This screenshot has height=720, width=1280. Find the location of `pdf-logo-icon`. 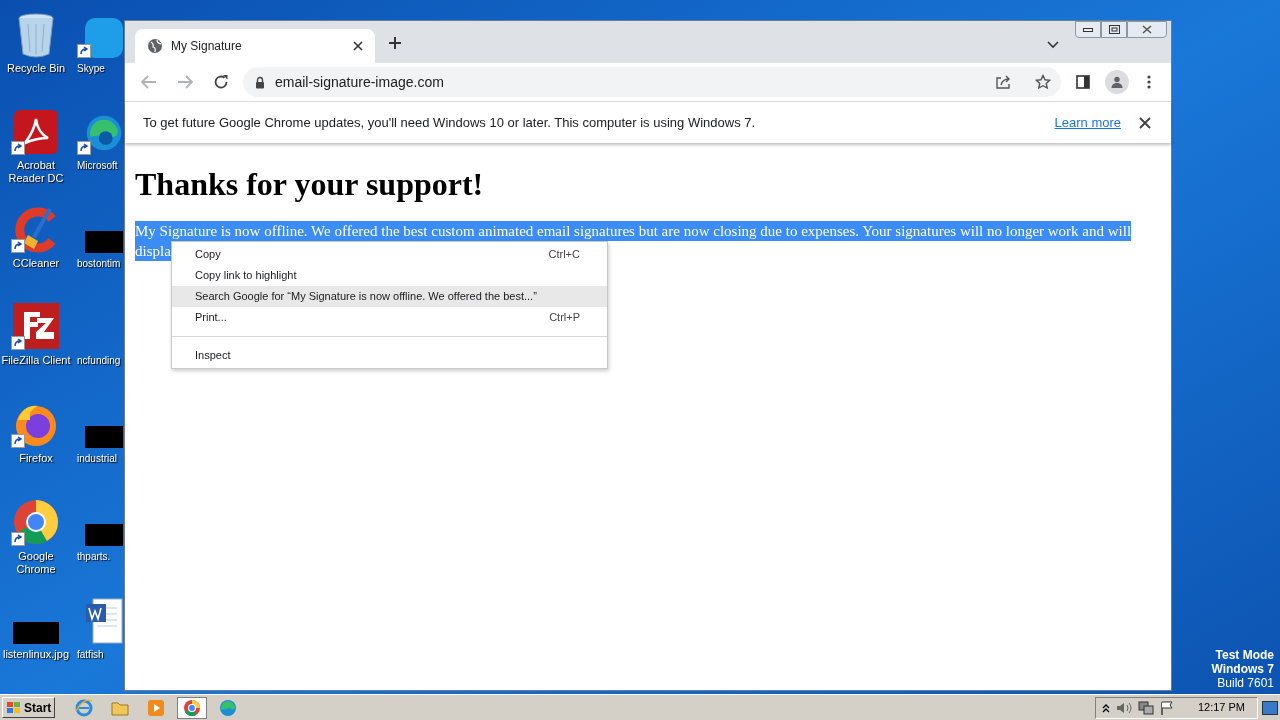

pdf-logo-icon is located at coordinates (36, 132).